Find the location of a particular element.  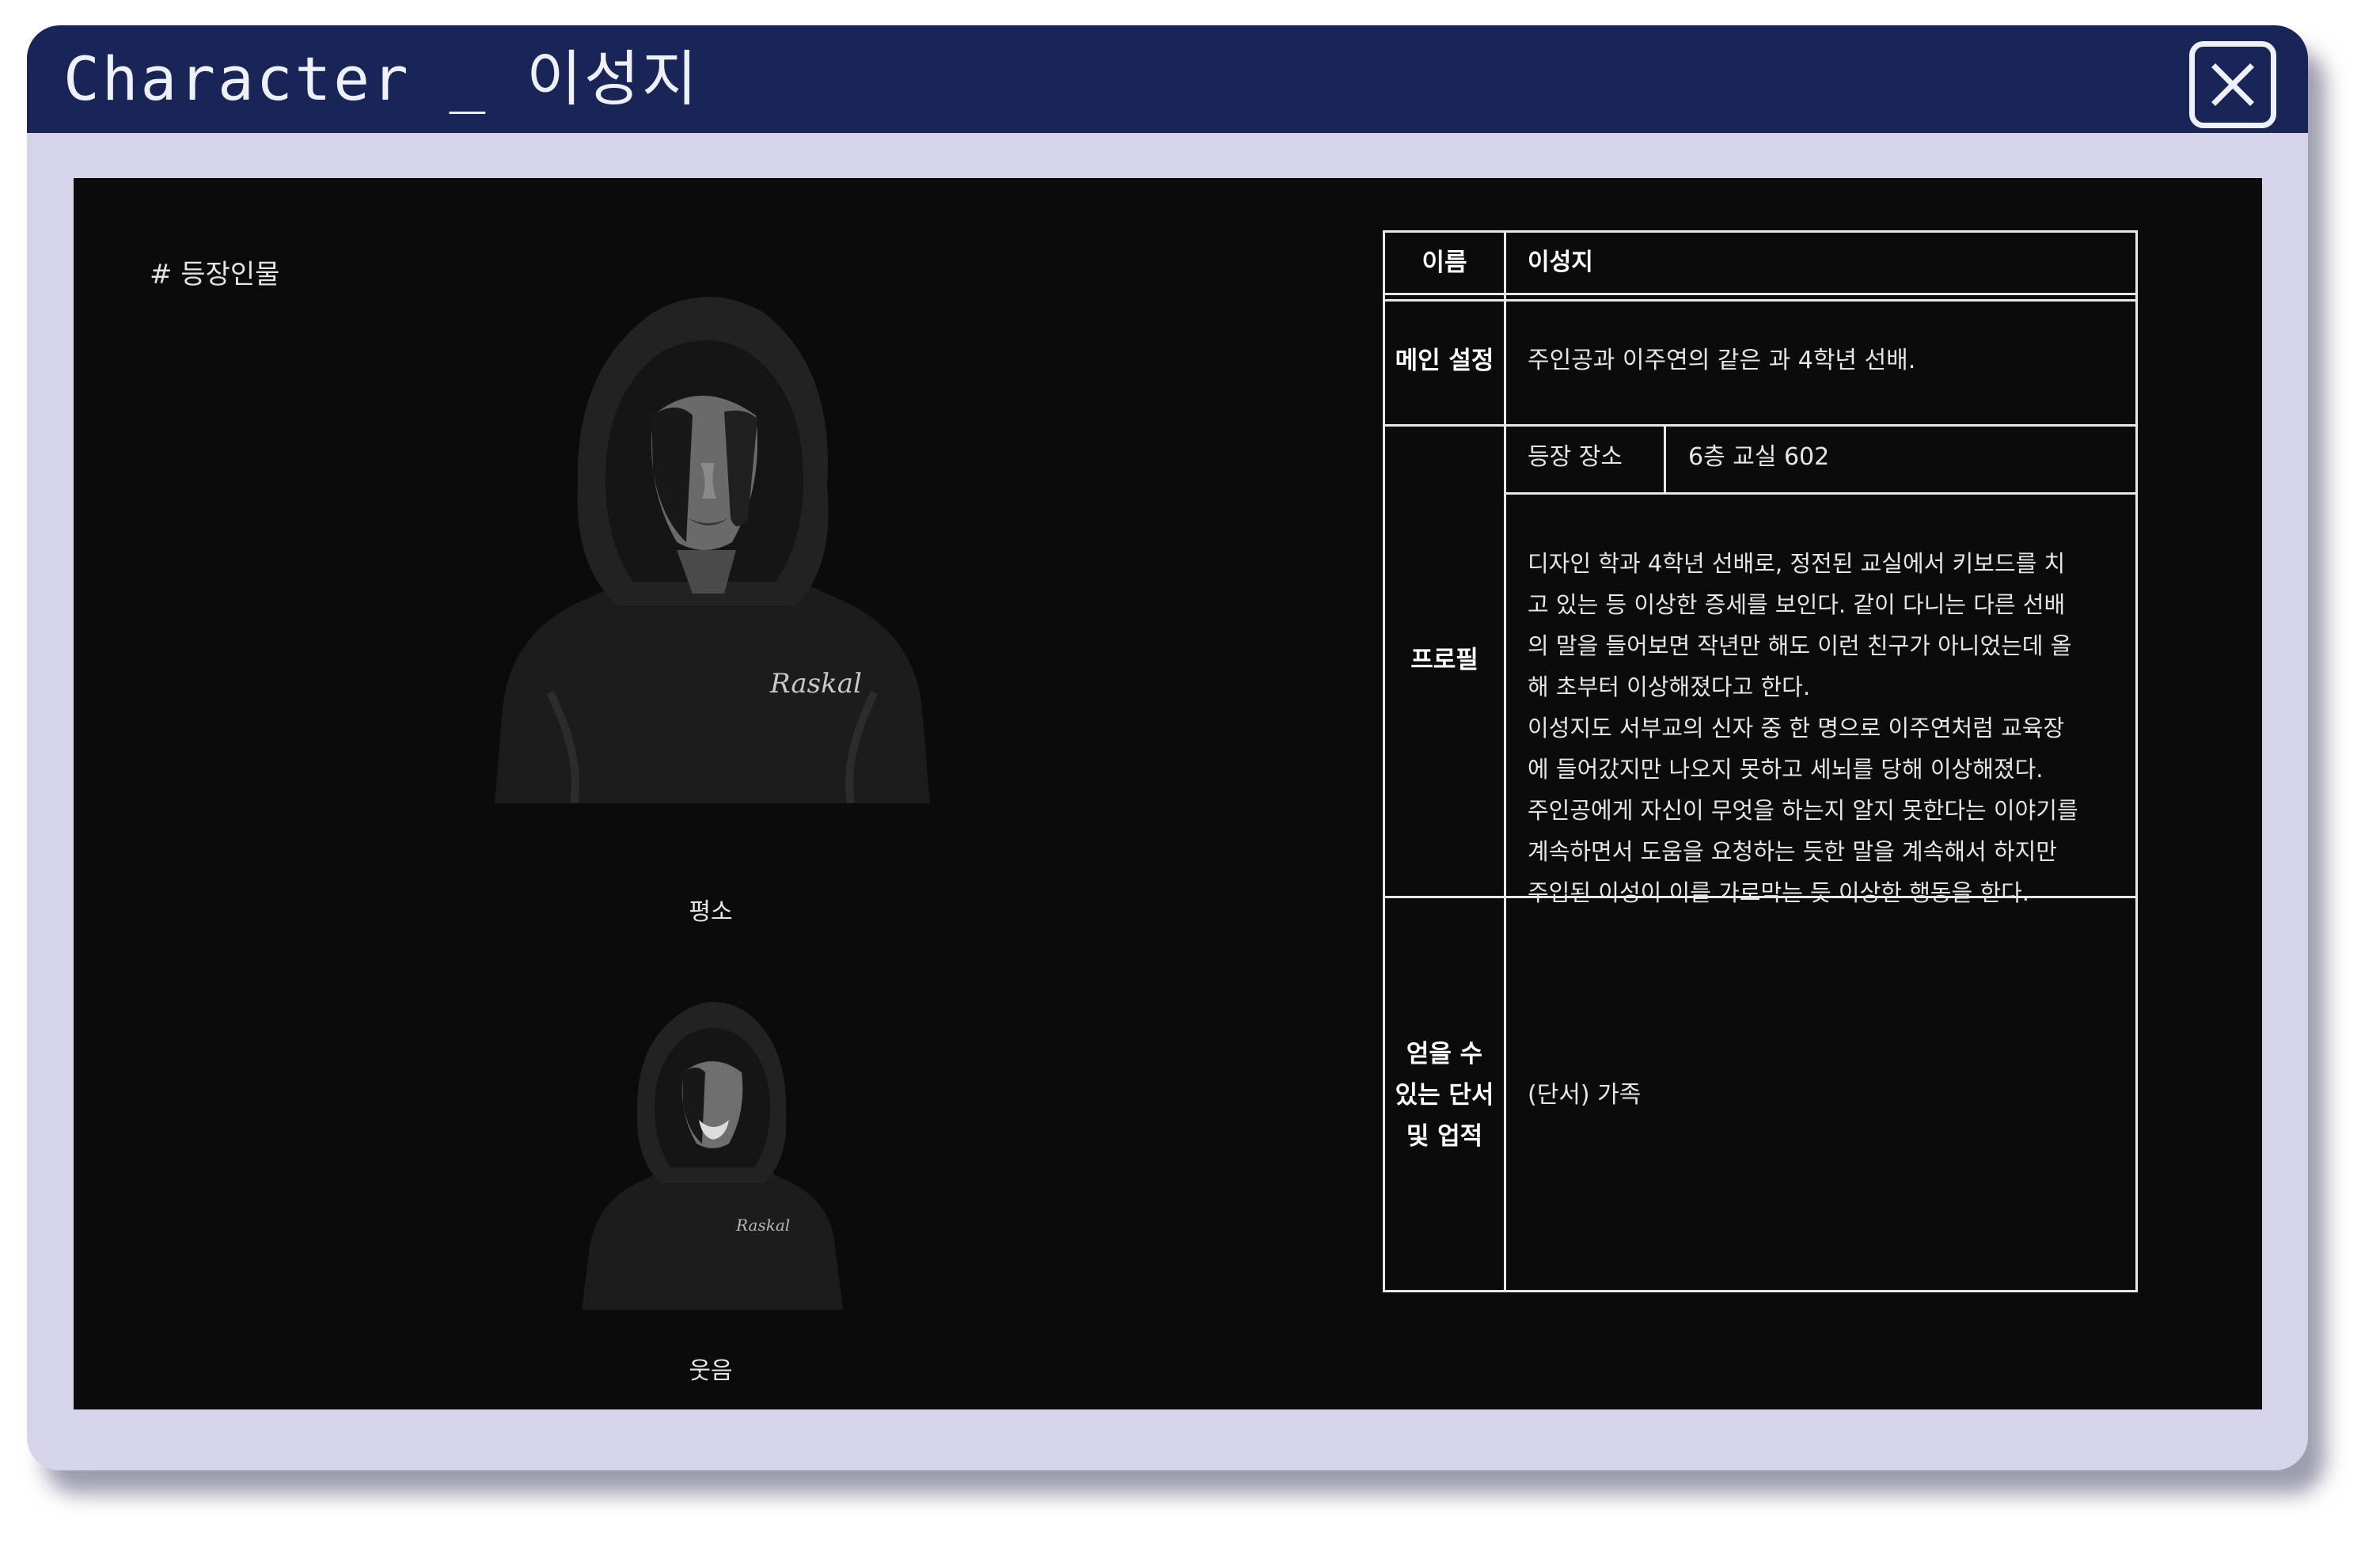

name-label: 이름 is located at coordinates (1444, 262).